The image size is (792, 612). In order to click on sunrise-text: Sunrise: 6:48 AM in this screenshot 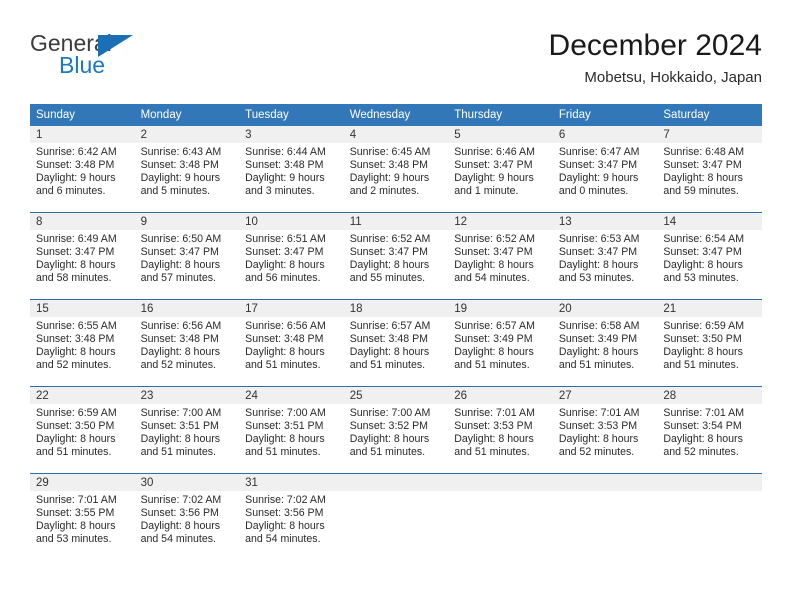, I will do `click(704, 152)`.